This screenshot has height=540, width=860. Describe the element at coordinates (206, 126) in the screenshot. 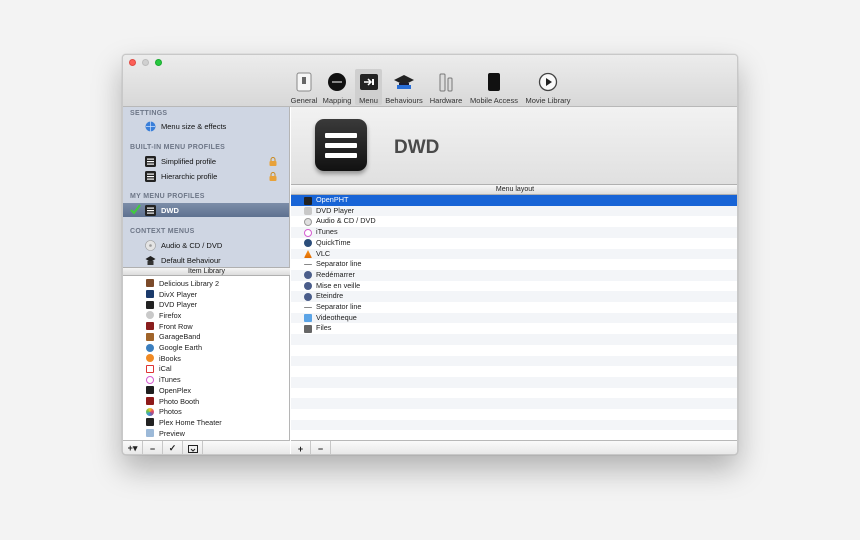

I see `sidebar-item-menu-size: Menu size & effects` at that location.